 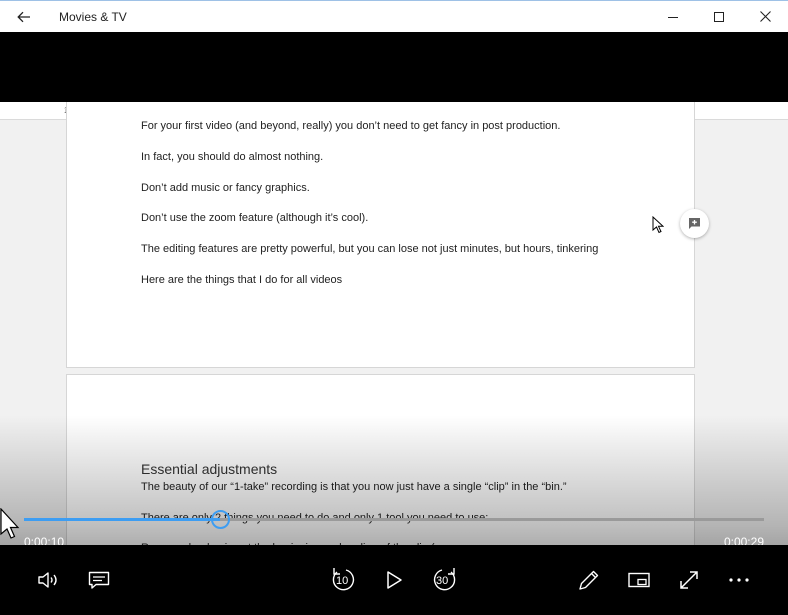 What do you see at coordinates (221, 519) in the screenshot?
I see `seek-bar-thumb` at bounding box center [221, 519].